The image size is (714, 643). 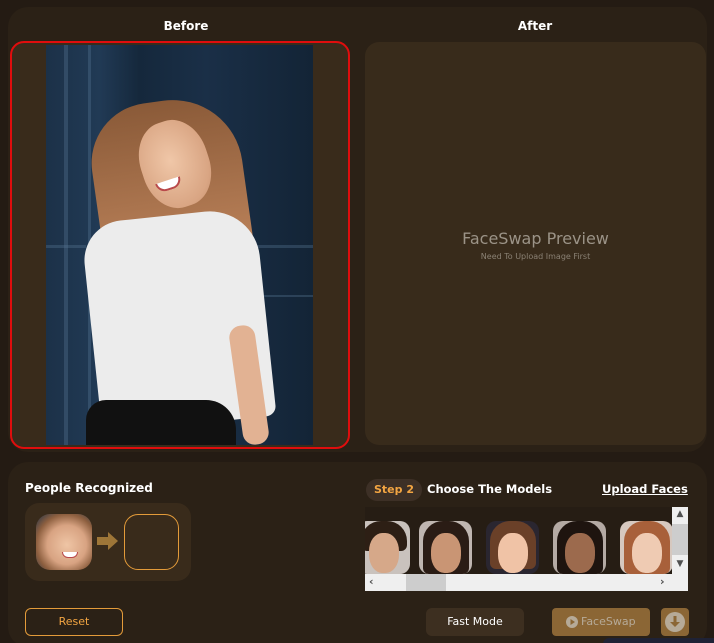 I want to click on scroll-left-icon: ‹, so click(x=371, y=581).